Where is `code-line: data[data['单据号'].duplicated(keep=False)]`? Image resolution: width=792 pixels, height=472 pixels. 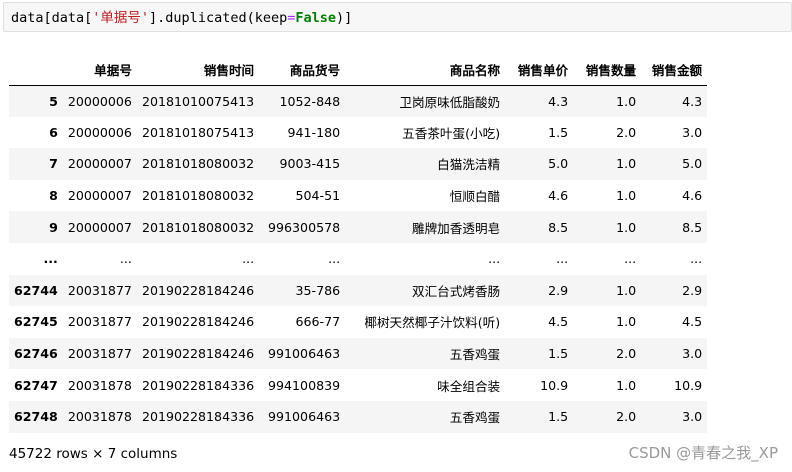 code-line: data[data['单据号'].duplicated(keep=False)] is located at coordinates (181, 18).